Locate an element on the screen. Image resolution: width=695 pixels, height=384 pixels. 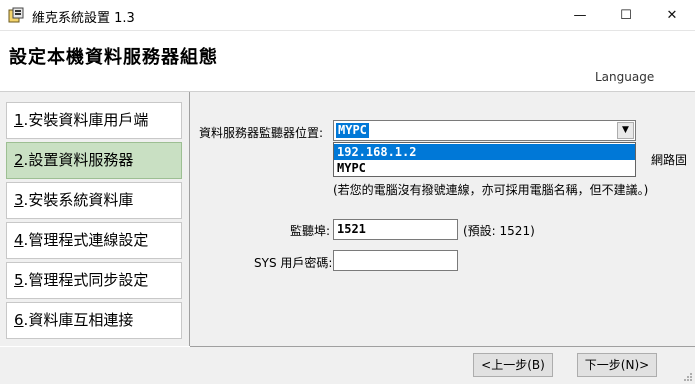
nav-step-install-database: 3.安裝系統資料庫 is located at coordinates (94, 200).